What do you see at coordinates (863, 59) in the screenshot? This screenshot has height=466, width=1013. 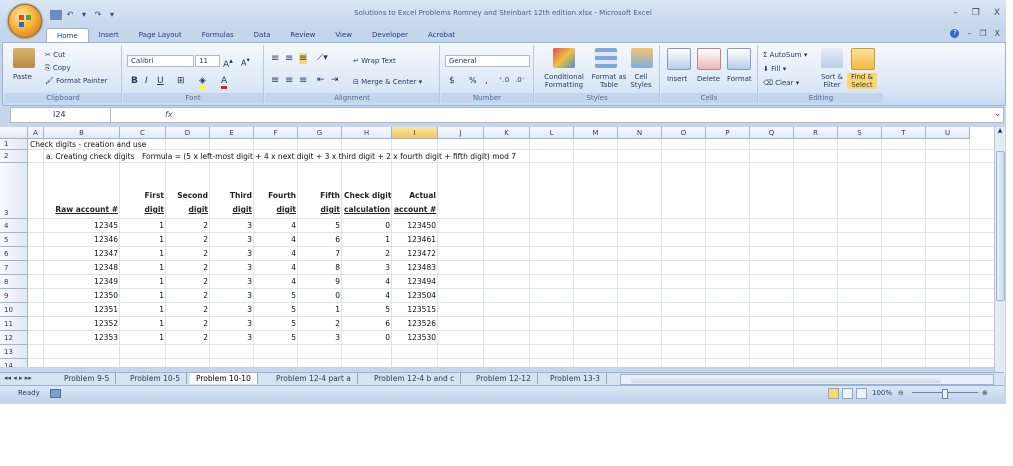 I see `find-select-icon` at bounding box center [863, 59].